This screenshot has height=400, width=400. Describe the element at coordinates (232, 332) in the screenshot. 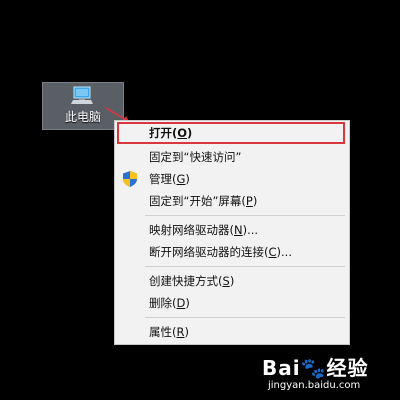

I see `menu-item-properties: 属性(R)` at that location.